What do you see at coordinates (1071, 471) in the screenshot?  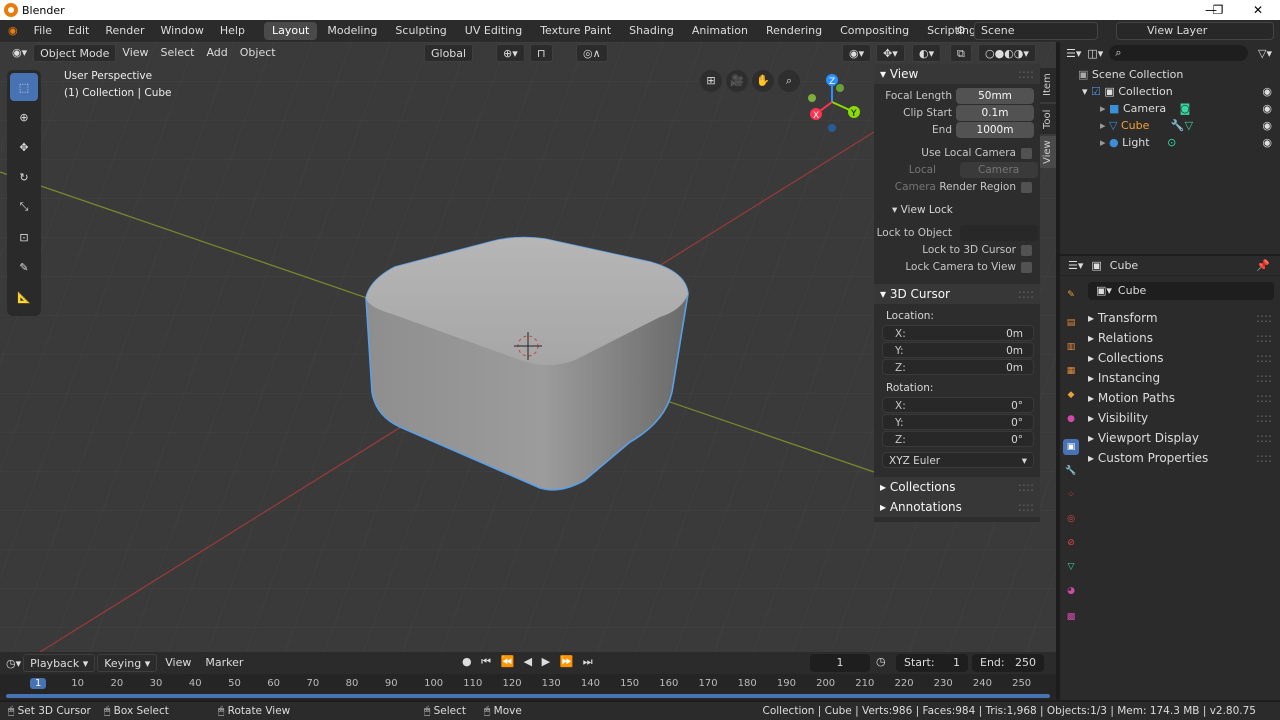 I see `modifier-props-icon: 🔧` at bounding box center [1071, 471].